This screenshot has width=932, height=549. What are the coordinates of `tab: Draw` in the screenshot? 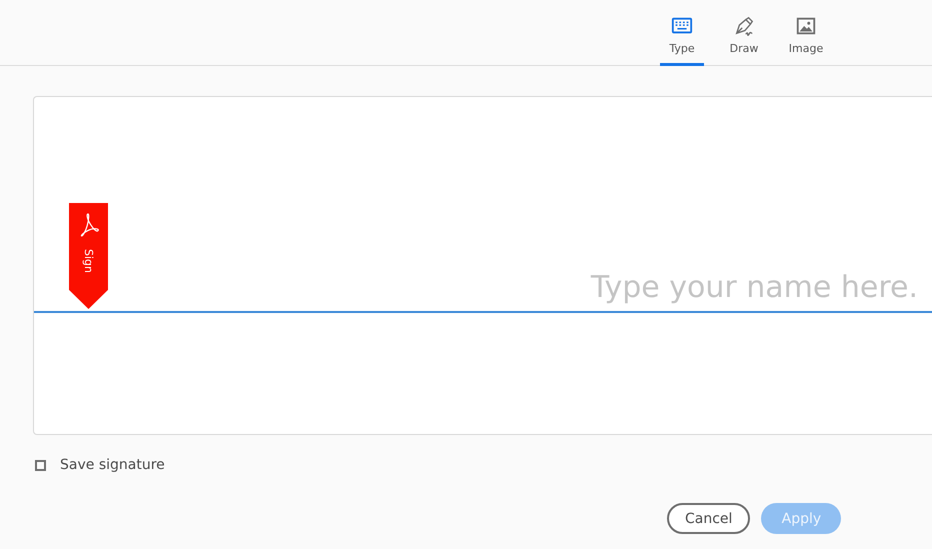 It's located at (744, 33).